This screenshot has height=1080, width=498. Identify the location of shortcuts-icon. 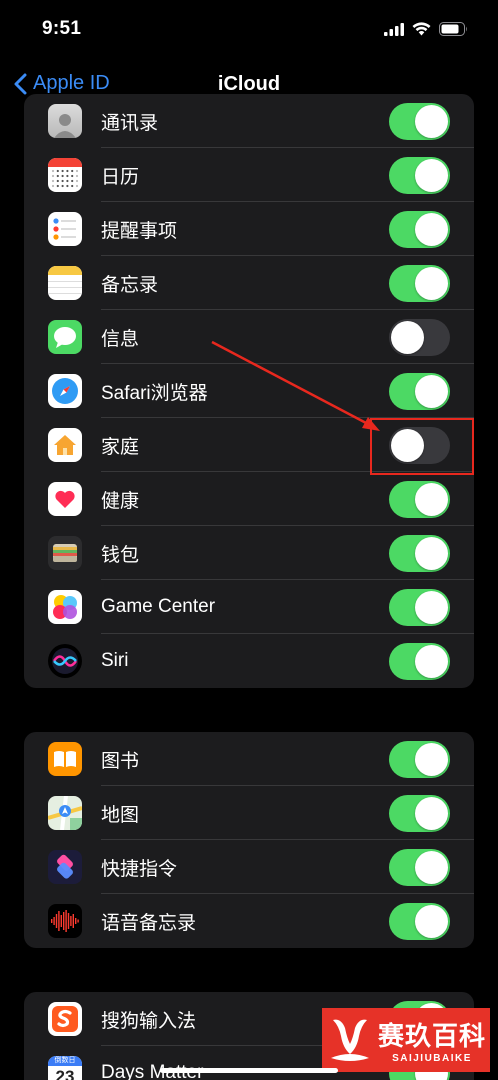
(65, 867).